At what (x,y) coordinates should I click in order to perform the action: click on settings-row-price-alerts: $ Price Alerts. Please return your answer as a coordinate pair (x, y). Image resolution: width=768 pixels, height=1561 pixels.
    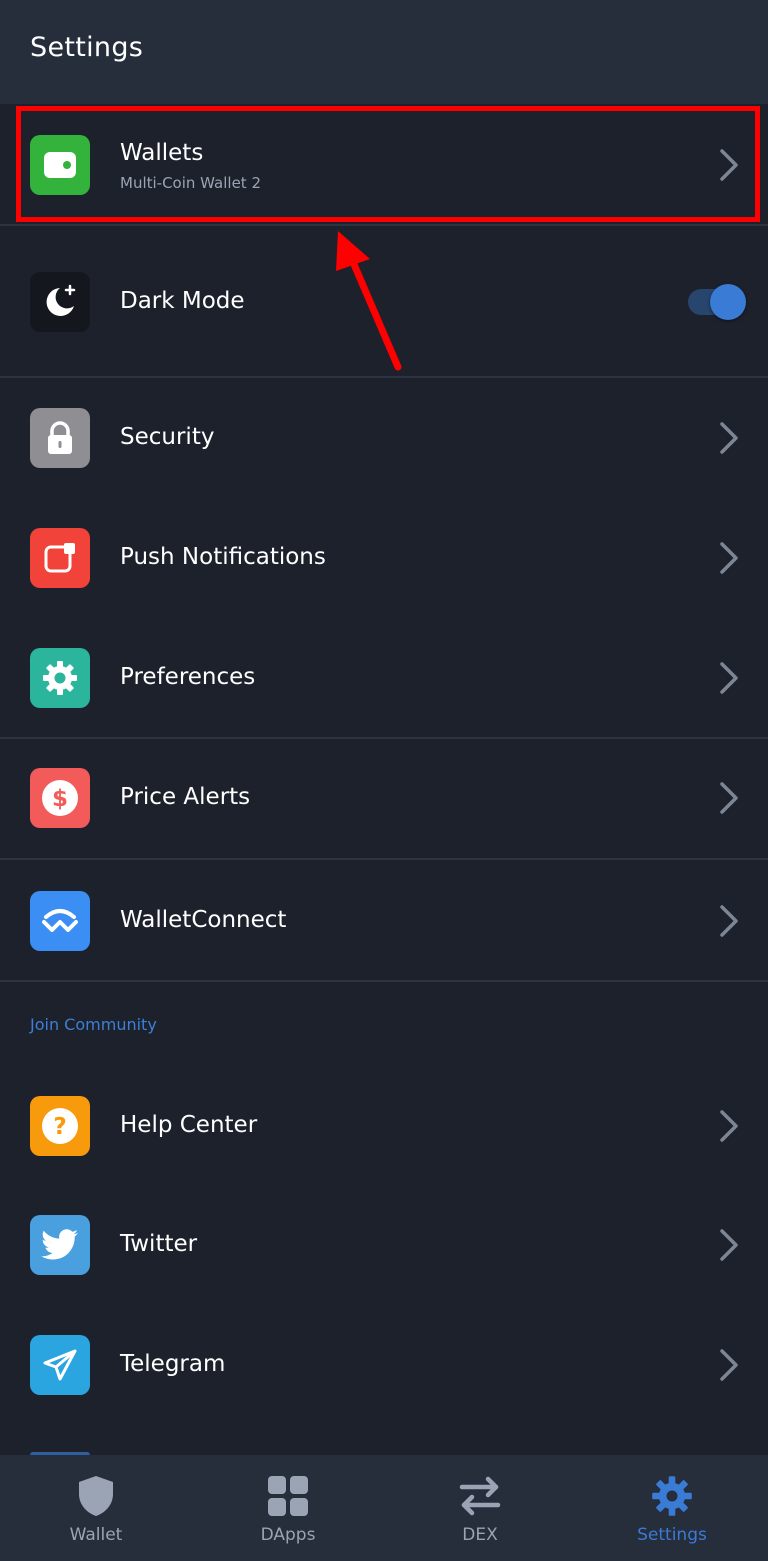
    Looking at the image, I should click on (384, 798).